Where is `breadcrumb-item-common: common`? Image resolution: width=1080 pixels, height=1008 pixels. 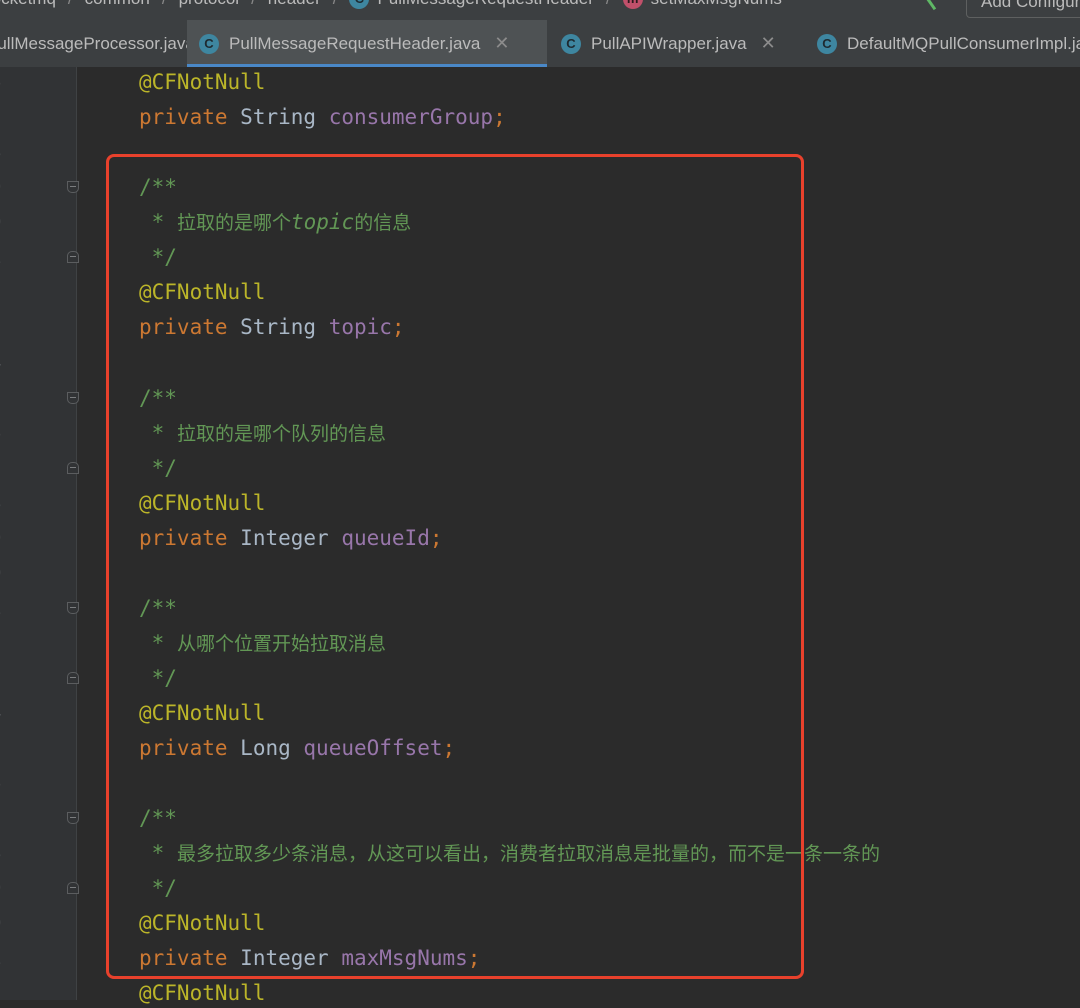
breadcrumb-item-common: common is located at coordinates (117, 4).